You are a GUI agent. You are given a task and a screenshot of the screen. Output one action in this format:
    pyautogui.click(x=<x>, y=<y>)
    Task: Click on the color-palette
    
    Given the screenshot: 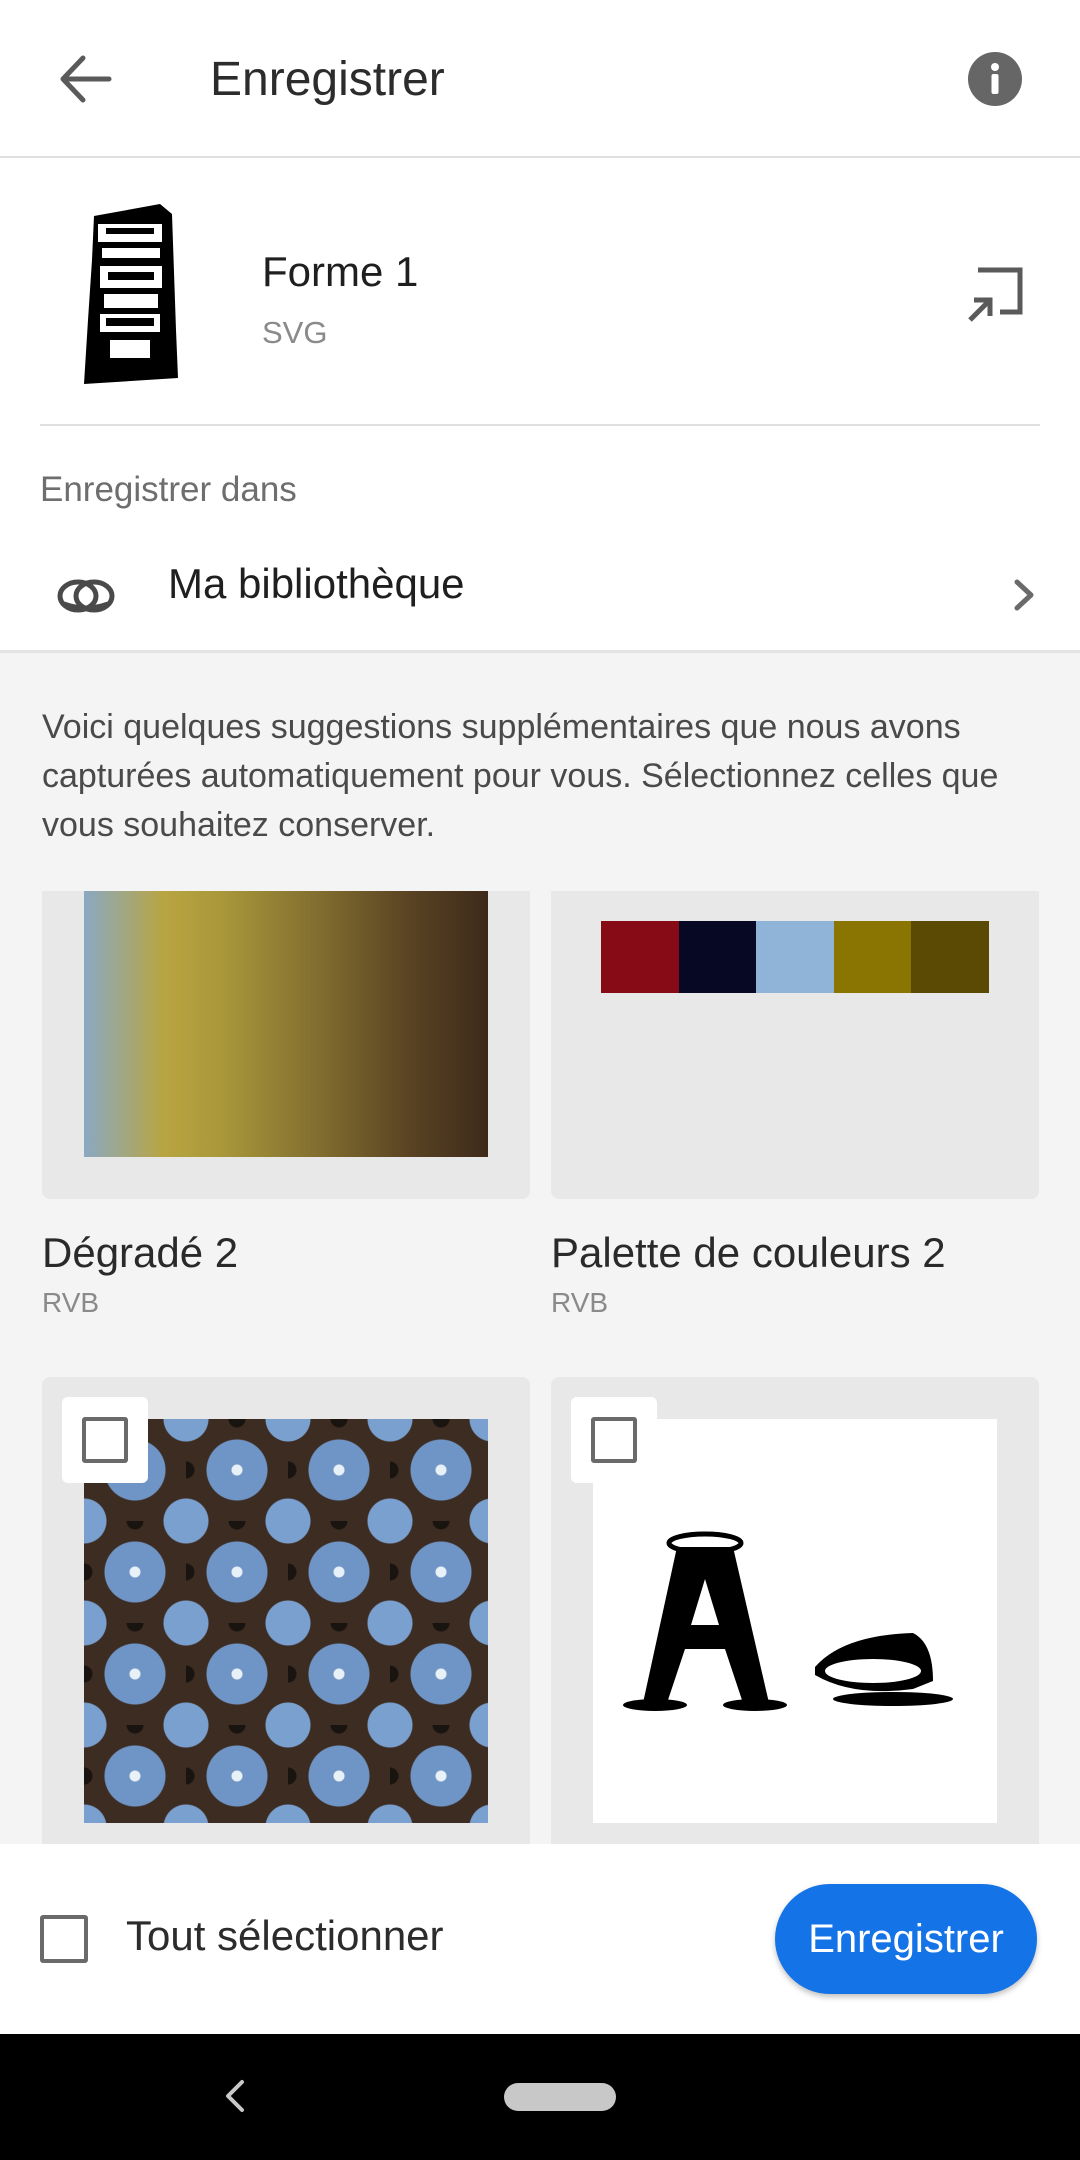 What is the action you would take?
    pyautogui.click(x=795, y=957)
    